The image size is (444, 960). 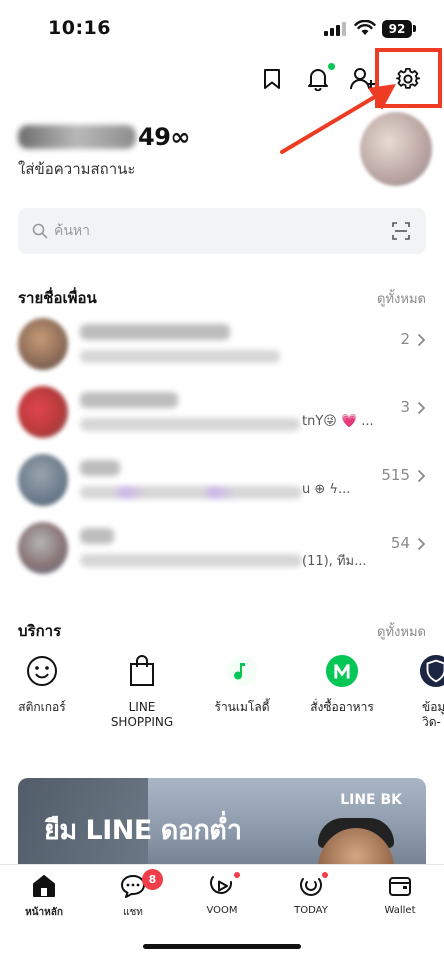 What do you see at coordinates (222, 347) in the screenshot?
I see `friend-row: 2` at bounding box center [222, 347].